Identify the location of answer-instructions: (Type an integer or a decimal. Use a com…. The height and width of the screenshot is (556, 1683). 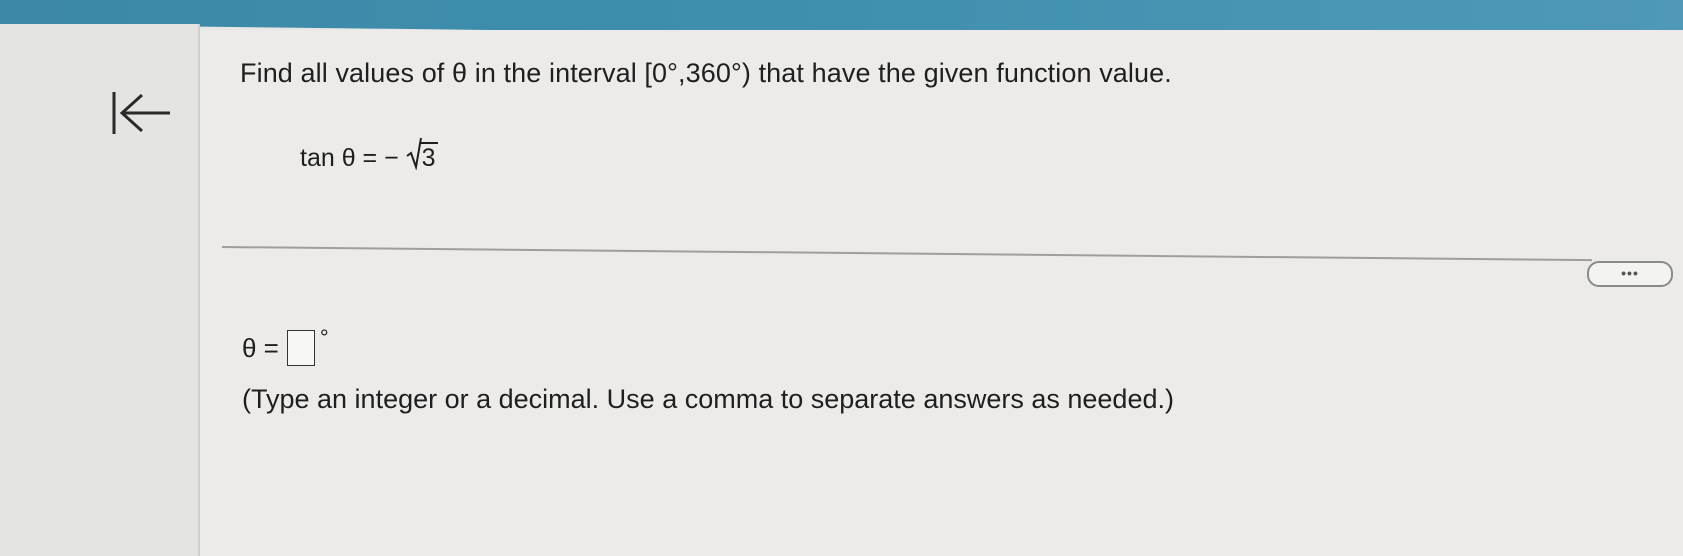
(708, 399).